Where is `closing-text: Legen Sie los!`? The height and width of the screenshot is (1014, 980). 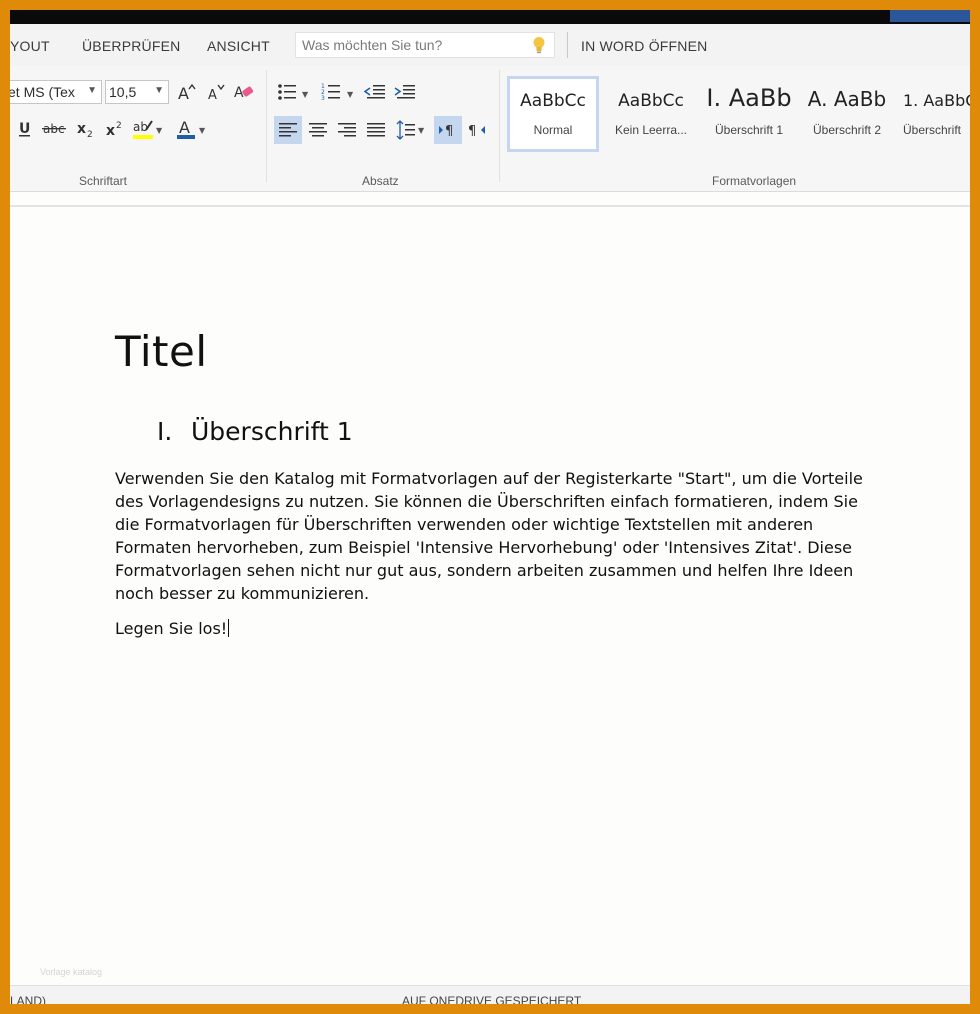
closing-text: Legen Sie los! is located at coordinates (171, 628).